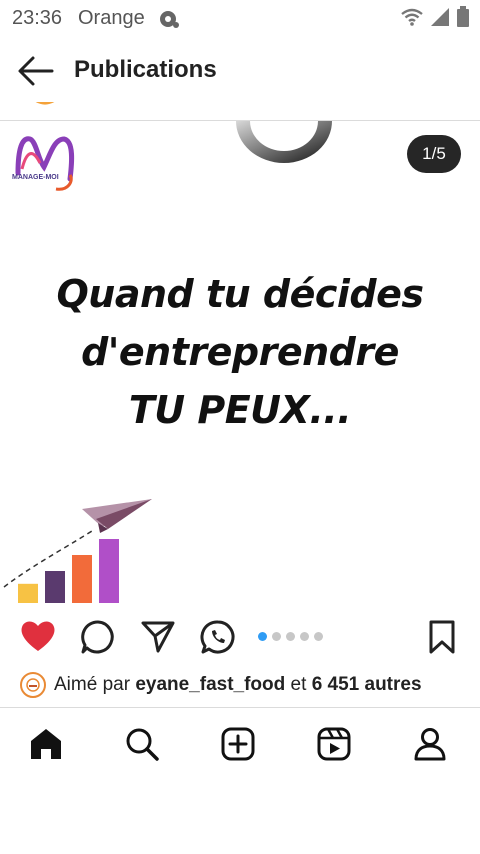 This screenshot has width=480, height=854. What do you see at coordinates (36, 71) in the screenshot?
I see `back-arrow-icon` at bounding box center [36, 71].